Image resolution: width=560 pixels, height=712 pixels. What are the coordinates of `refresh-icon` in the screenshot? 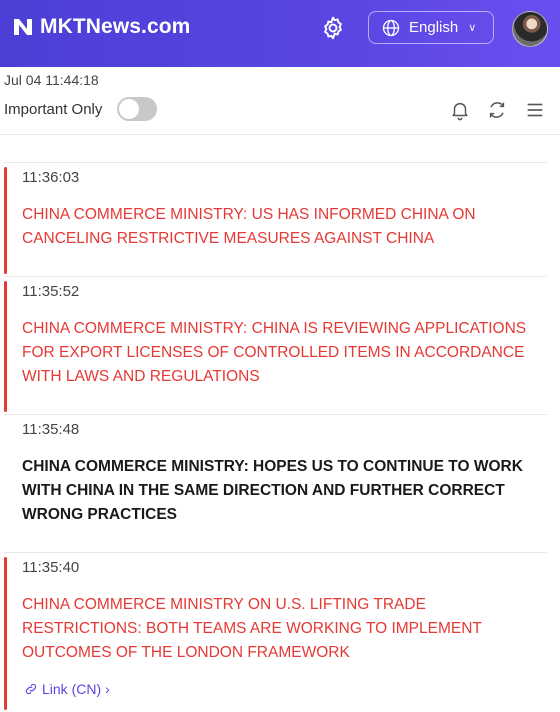 It's located at (497, 110).